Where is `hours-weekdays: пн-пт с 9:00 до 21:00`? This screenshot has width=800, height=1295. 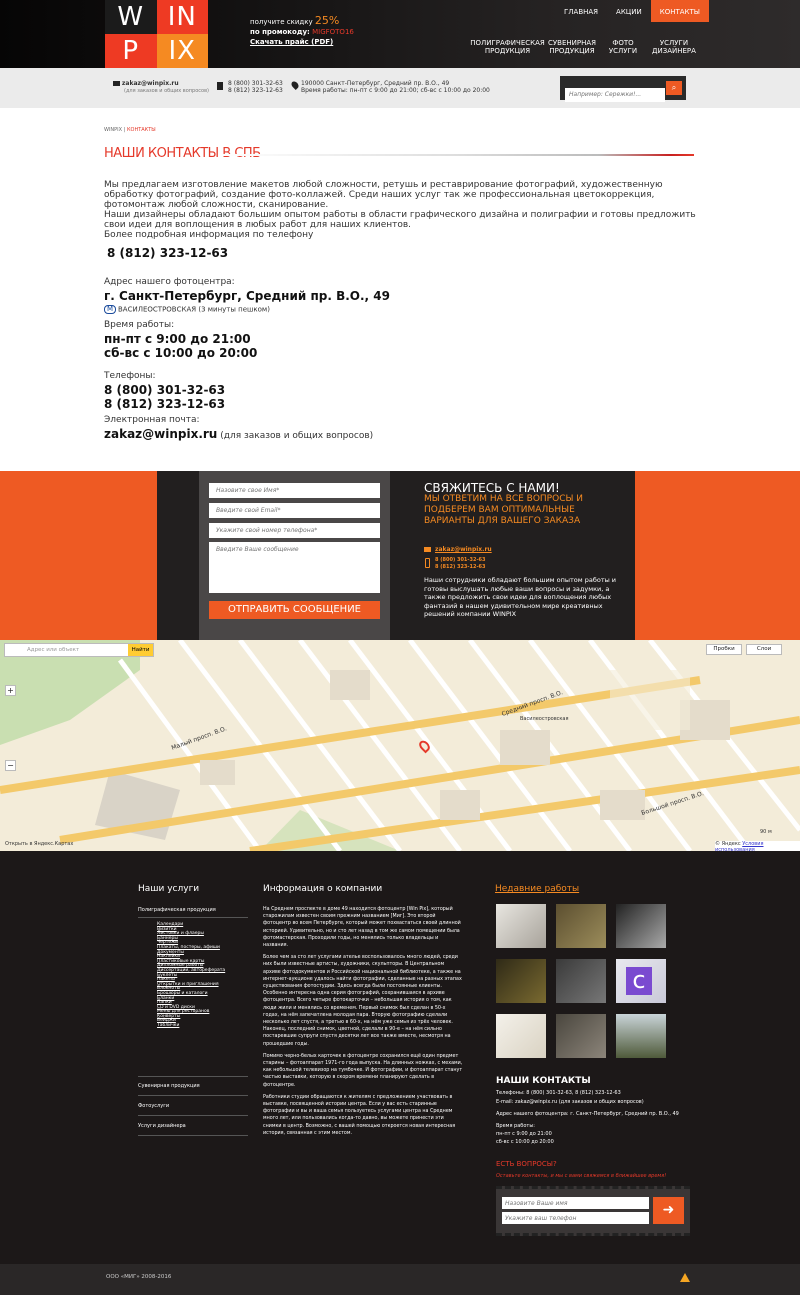 hours-weekdays: пн-пт с 9:00 до 21:00 is located at coordinates (177, 339).